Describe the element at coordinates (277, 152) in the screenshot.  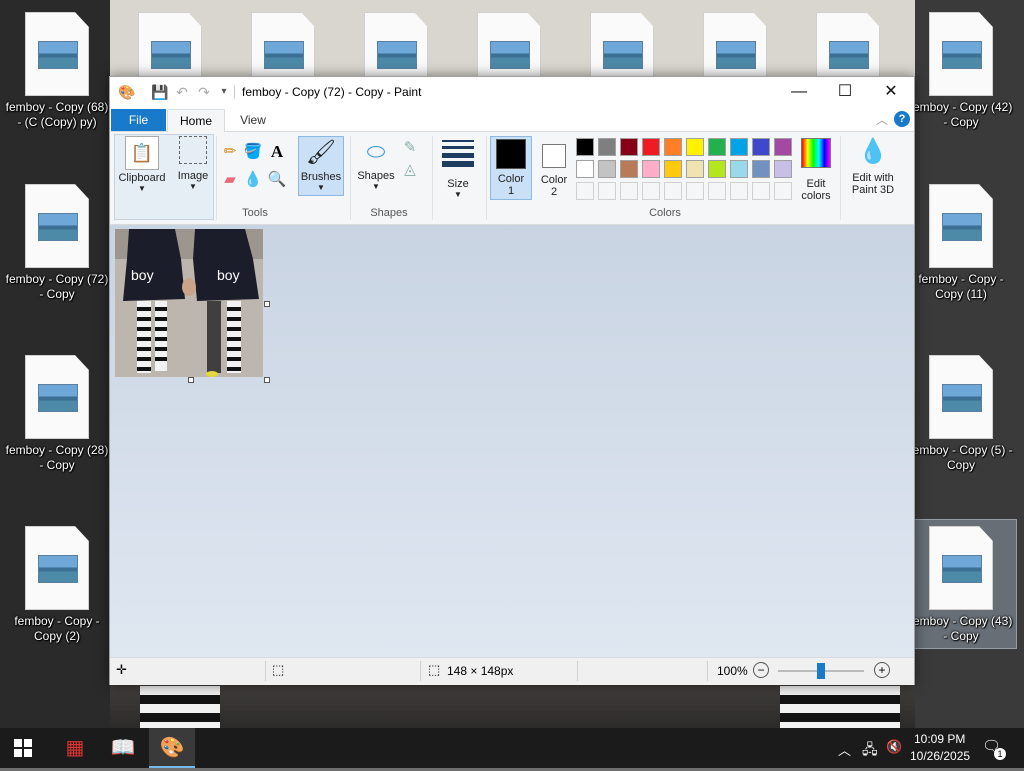
I see `text-icon: A` at that location.